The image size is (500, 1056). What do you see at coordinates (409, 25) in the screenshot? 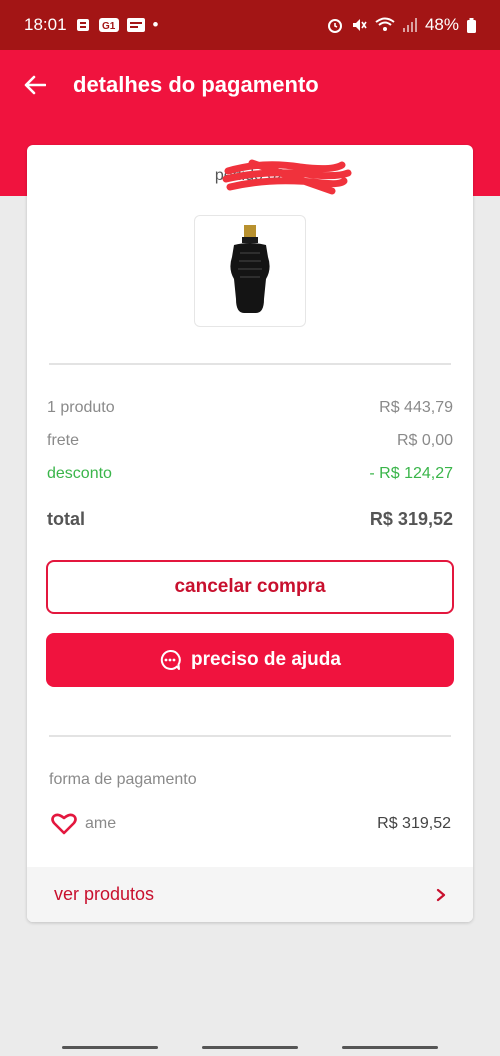
I see `signal-icon` at bounding box center [409, 25].